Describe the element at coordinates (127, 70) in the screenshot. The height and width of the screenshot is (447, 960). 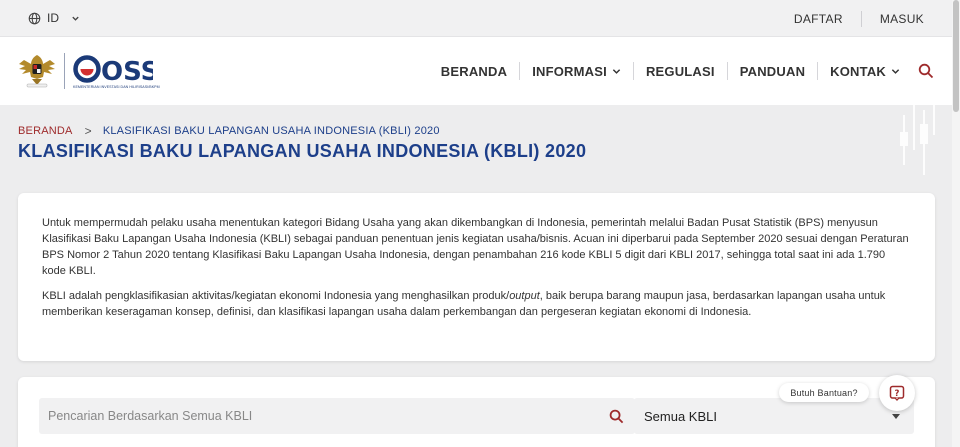
I see `oss-wordmark: OSS` at that location.